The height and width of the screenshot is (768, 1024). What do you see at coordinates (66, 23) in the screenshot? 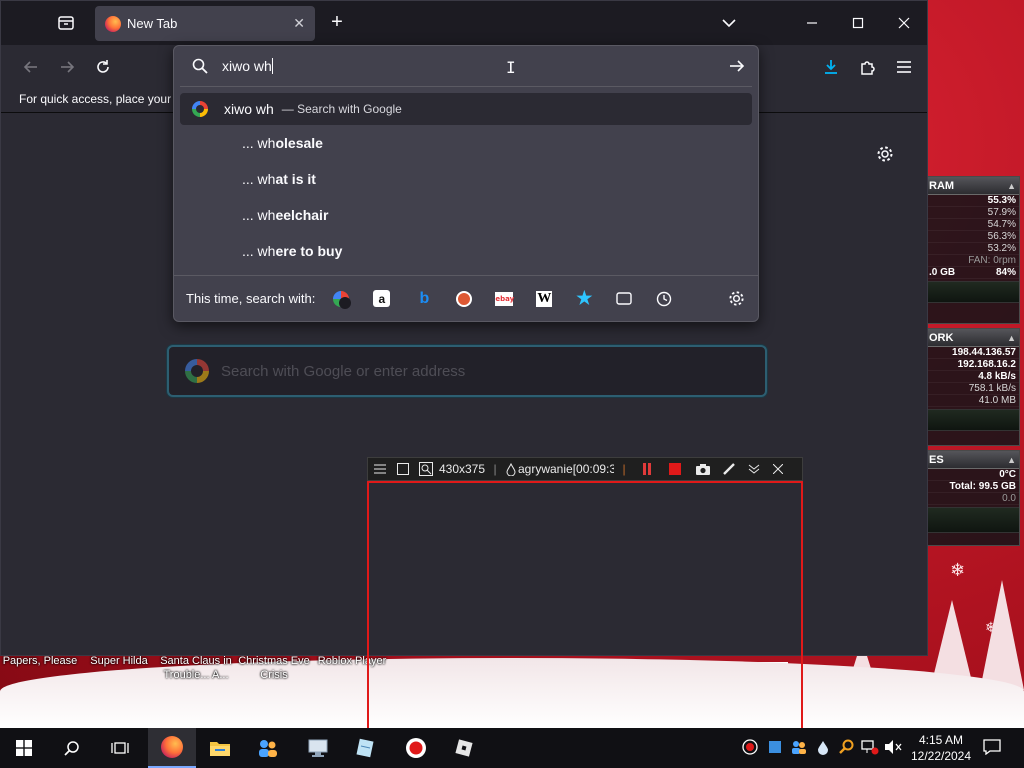
I see `firefox-view-button` at bounding box center [66, 23].